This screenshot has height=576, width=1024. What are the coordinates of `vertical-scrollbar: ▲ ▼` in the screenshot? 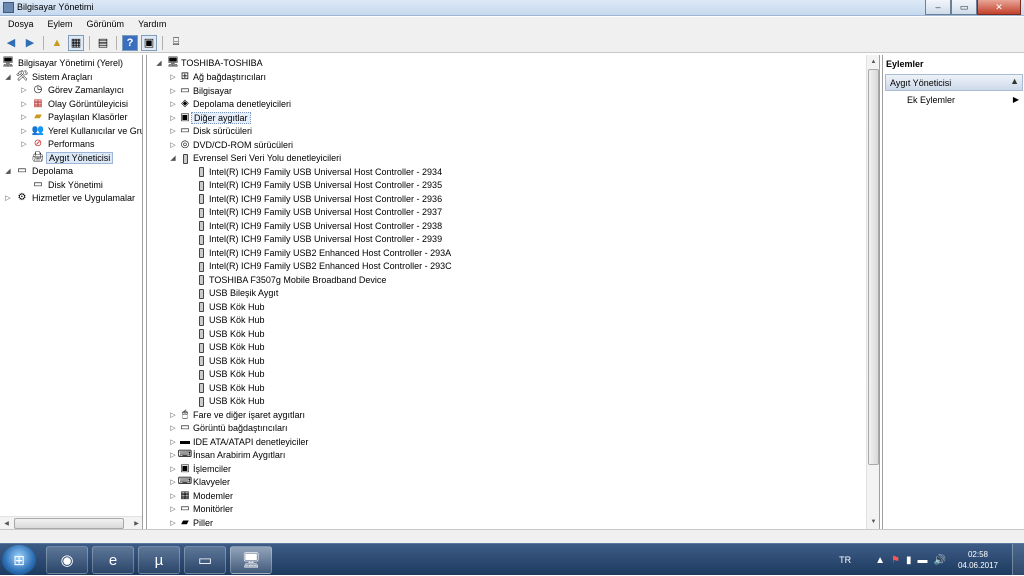 It's located at (872, 292).